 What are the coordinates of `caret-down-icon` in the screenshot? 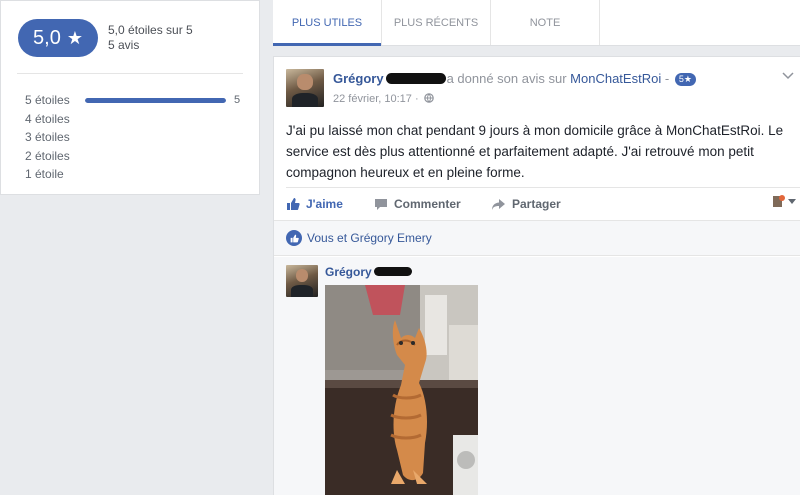 It's located at (792, 201).